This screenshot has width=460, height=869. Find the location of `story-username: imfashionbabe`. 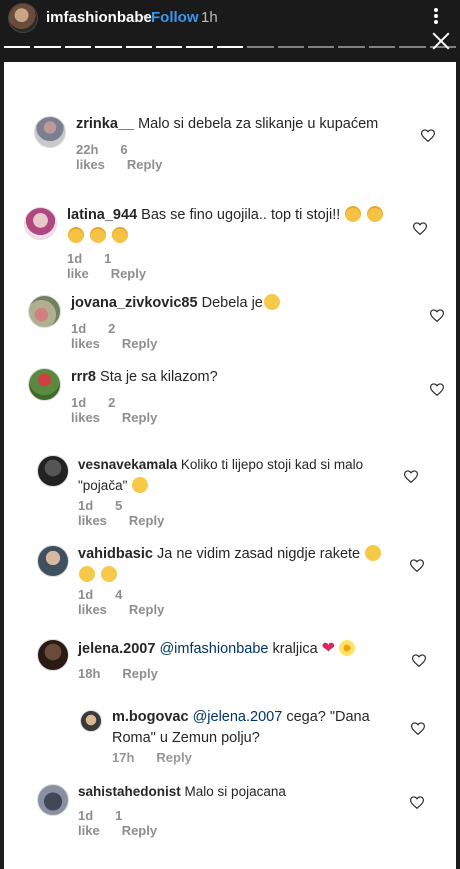

story-username: imfashionbabe is located at coordinates (99, 17).